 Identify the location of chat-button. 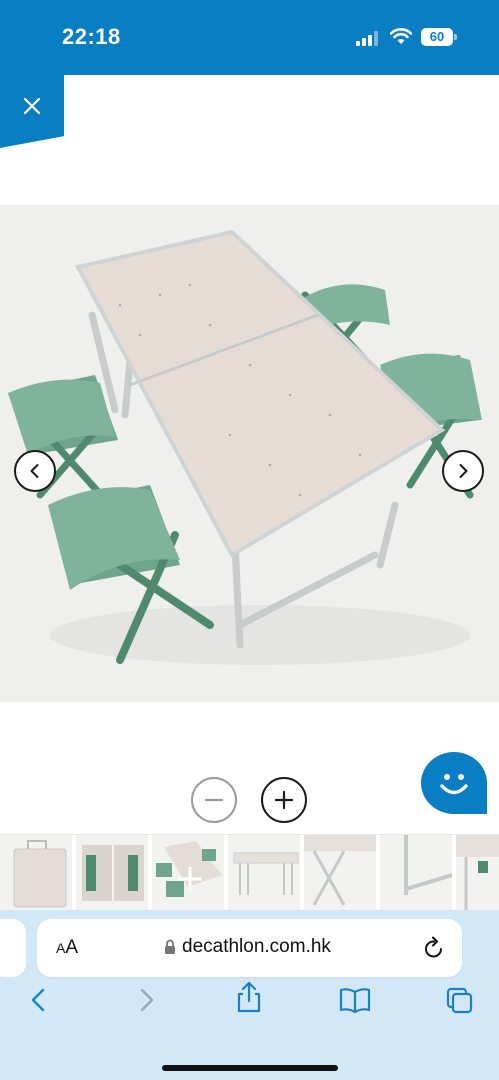
(454, 783).